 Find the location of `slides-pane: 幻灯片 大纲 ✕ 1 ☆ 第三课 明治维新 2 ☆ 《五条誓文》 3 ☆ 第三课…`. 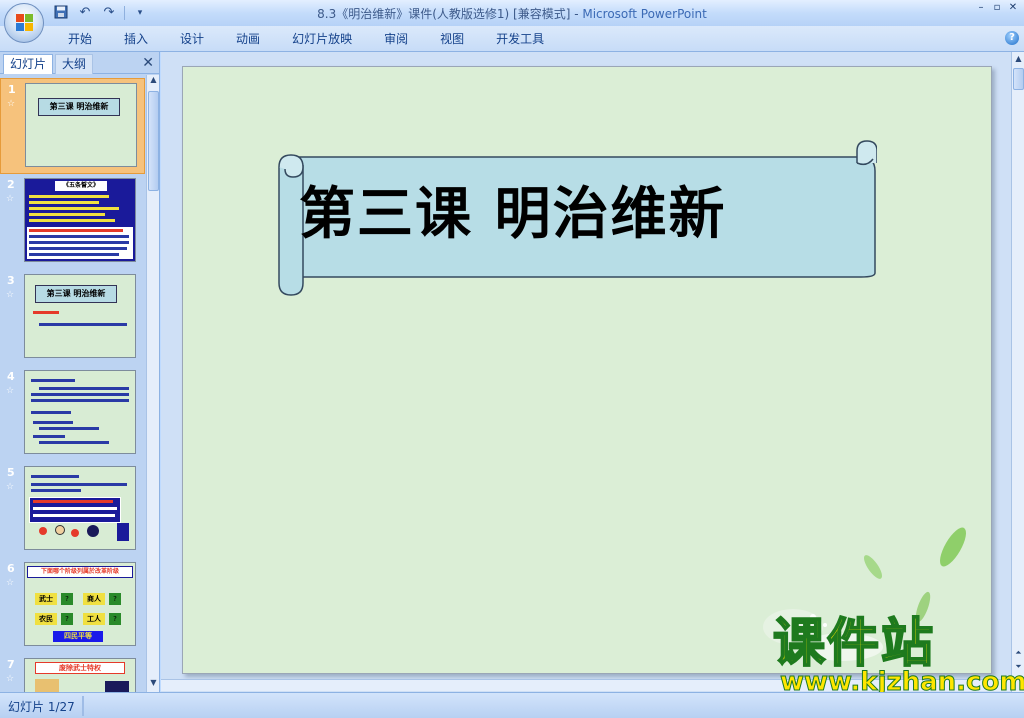

slides-pane: 幻灯片 大纲 ✕ 1 ☆ 第三课 明治维新 2 ☆ 《五条誓文》 3 ☆ 第三课… is located at coordinates (80, 372).